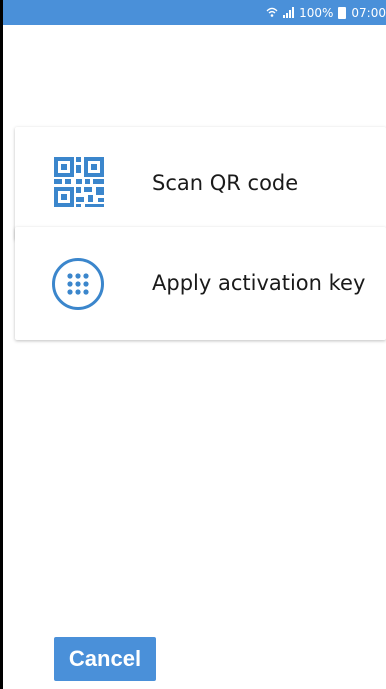 The width and height of the screenshot is (386, 689). Describe the element at coordinates (289, 12) in the screenshot. I see `cell-signal-icon` at that location.